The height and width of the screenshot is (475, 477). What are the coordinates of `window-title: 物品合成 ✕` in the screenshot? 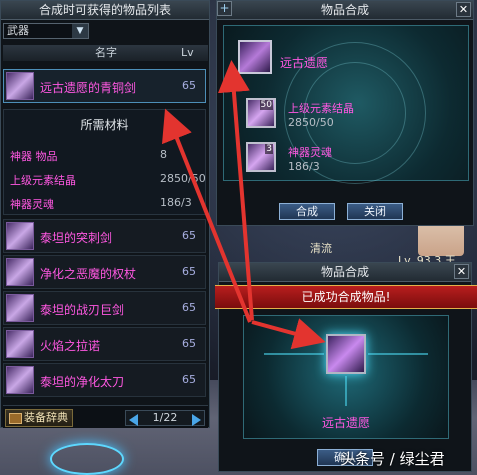 It's located at (345, 272).